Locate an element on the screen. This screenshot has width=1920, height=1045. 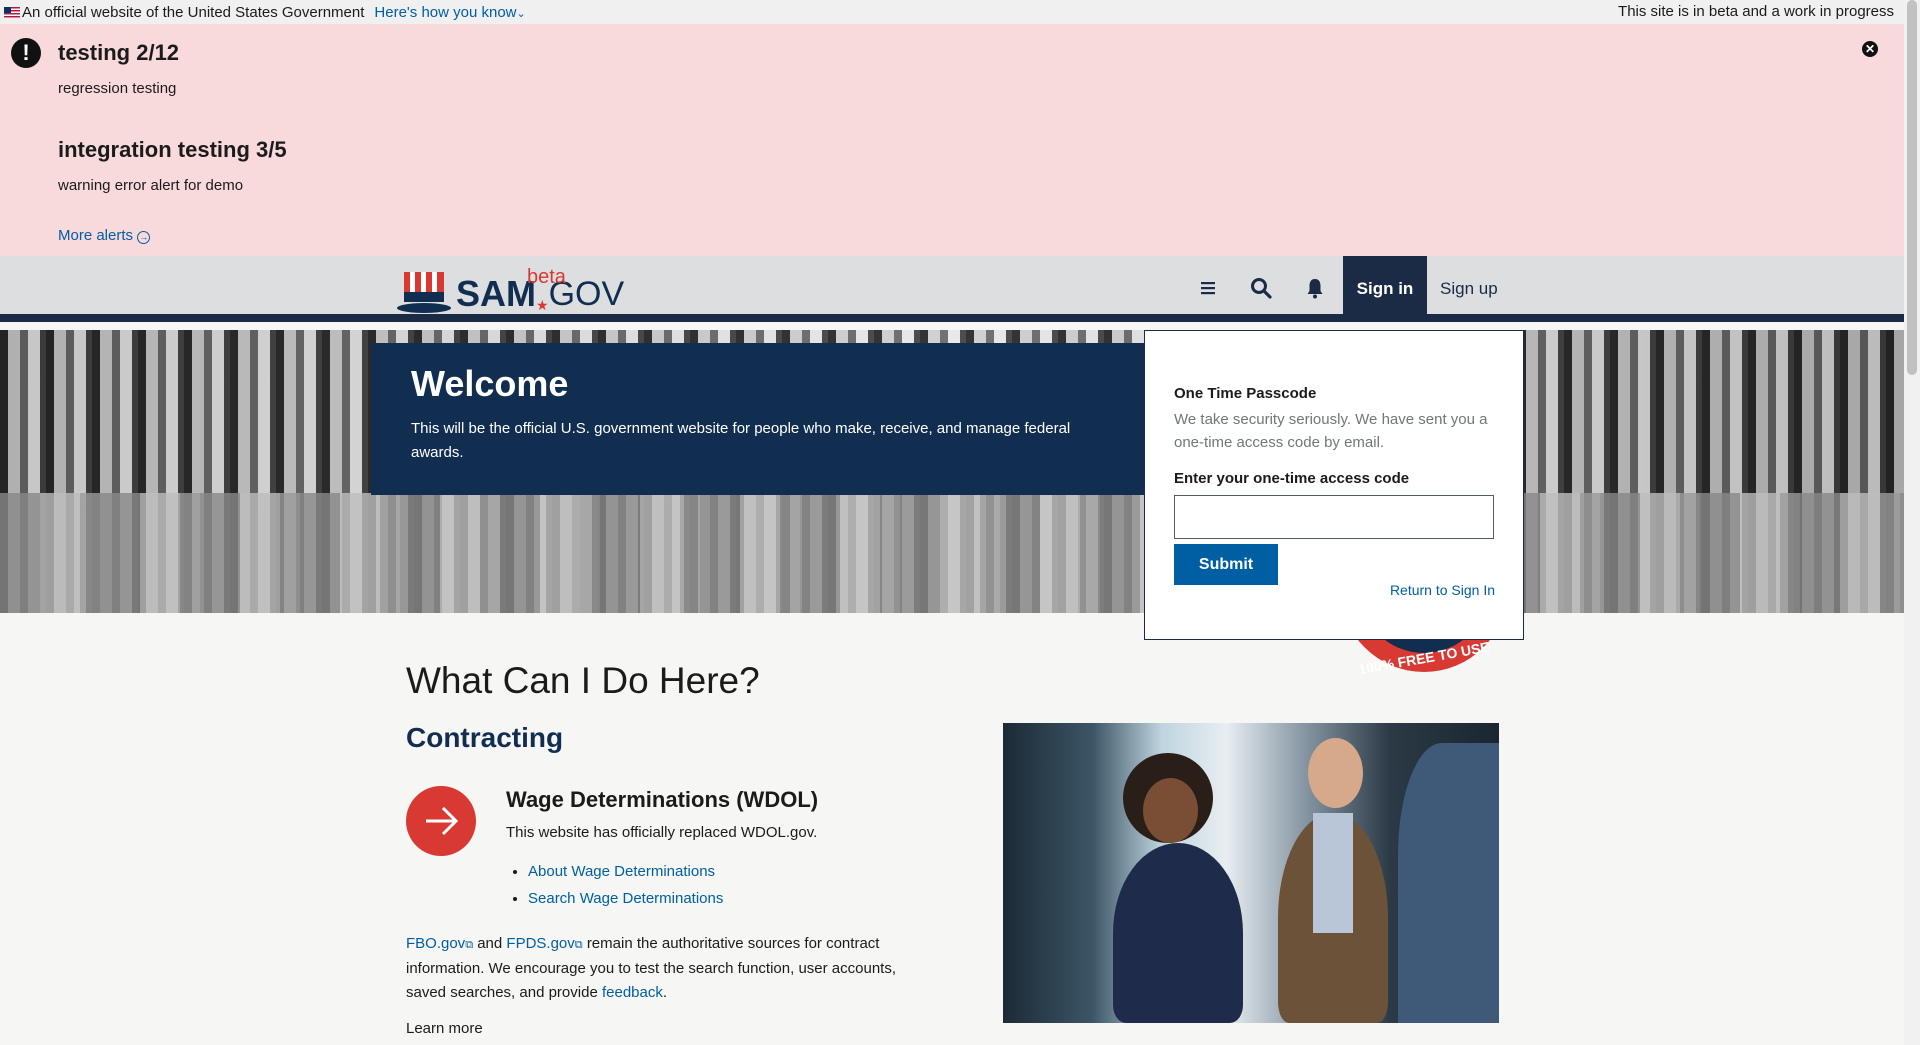
how-you-know-label: Here's how you know is located at coordinates (445, 12).